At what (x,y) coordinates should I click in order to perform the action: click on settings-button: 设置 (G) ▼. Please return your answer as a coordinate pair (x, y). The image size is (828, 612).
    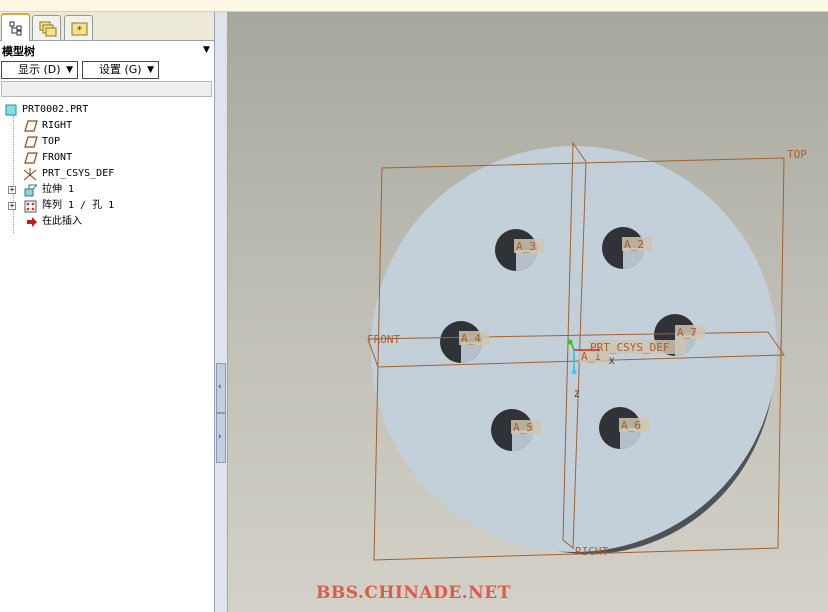
    Looking at the image, I should click on (120, 70).